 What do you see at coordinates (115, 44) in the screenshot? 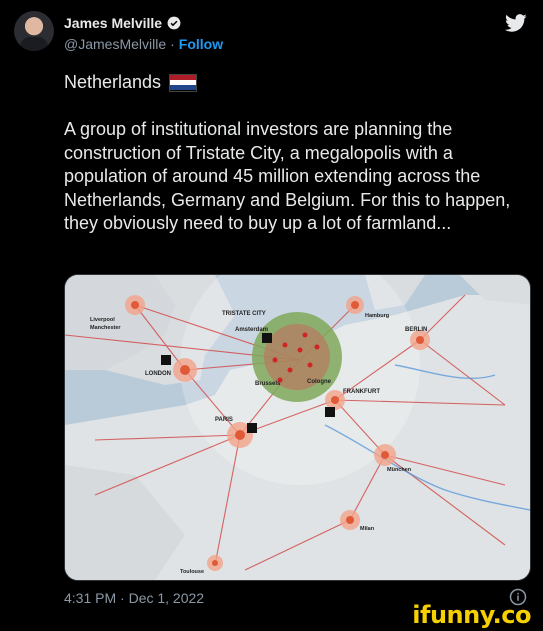
I see `author-handle: @JamesMelville` at bounding box center [115, 44].